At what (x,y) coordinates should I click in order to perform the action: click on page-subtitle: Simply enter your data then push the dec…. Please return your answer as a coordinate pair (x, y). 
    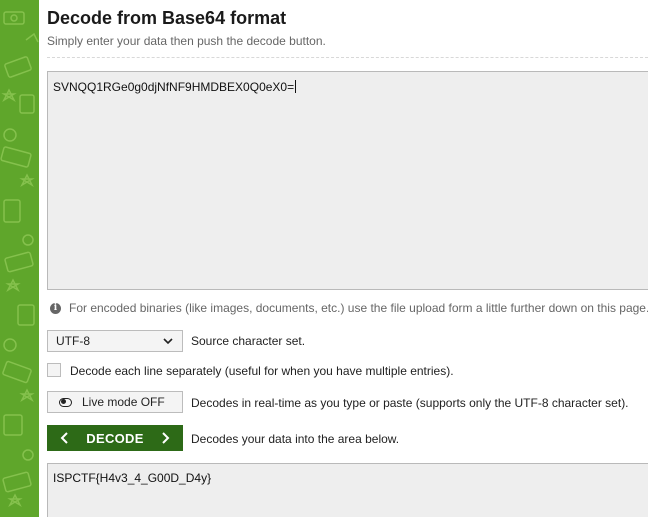
    Looking at the image, I should click on (186, 41).